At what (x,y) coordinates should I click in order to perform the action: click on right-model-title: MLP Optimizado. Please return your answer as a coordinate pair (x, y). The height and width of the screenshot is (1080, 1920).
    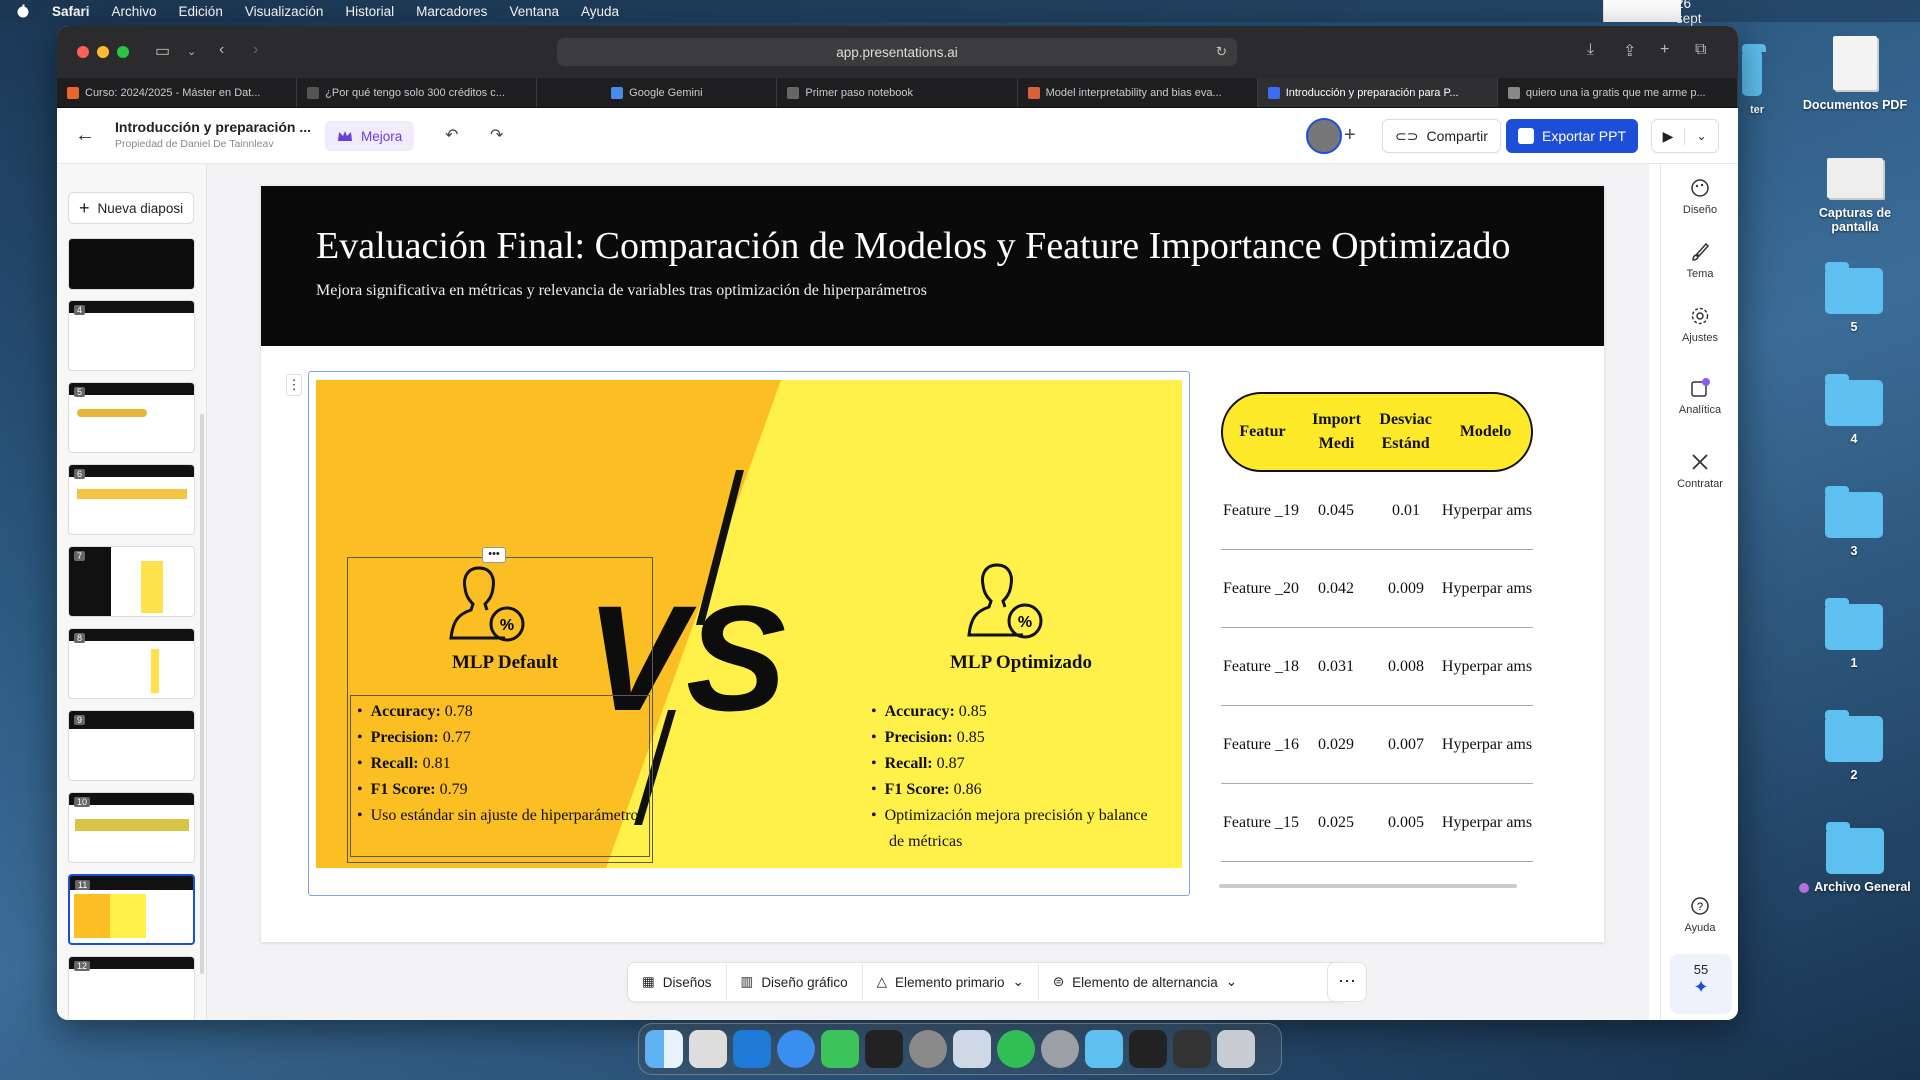
    Looking at the image, I should click on (1021, 663).